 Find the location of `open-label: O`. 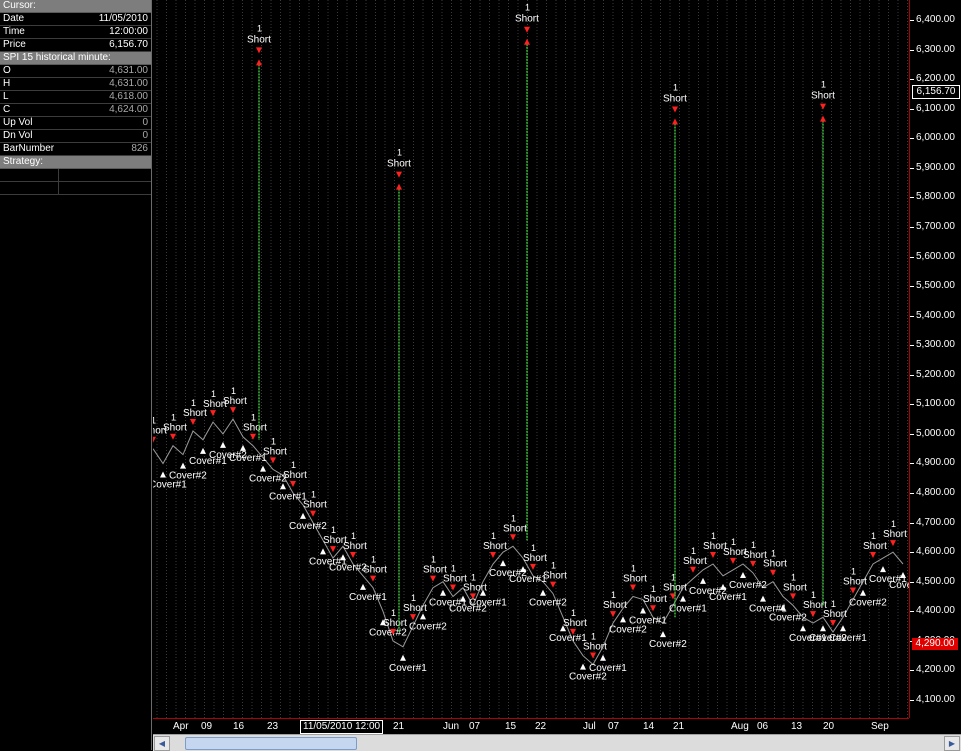

open-label: O is located at coordinates (7, 70).